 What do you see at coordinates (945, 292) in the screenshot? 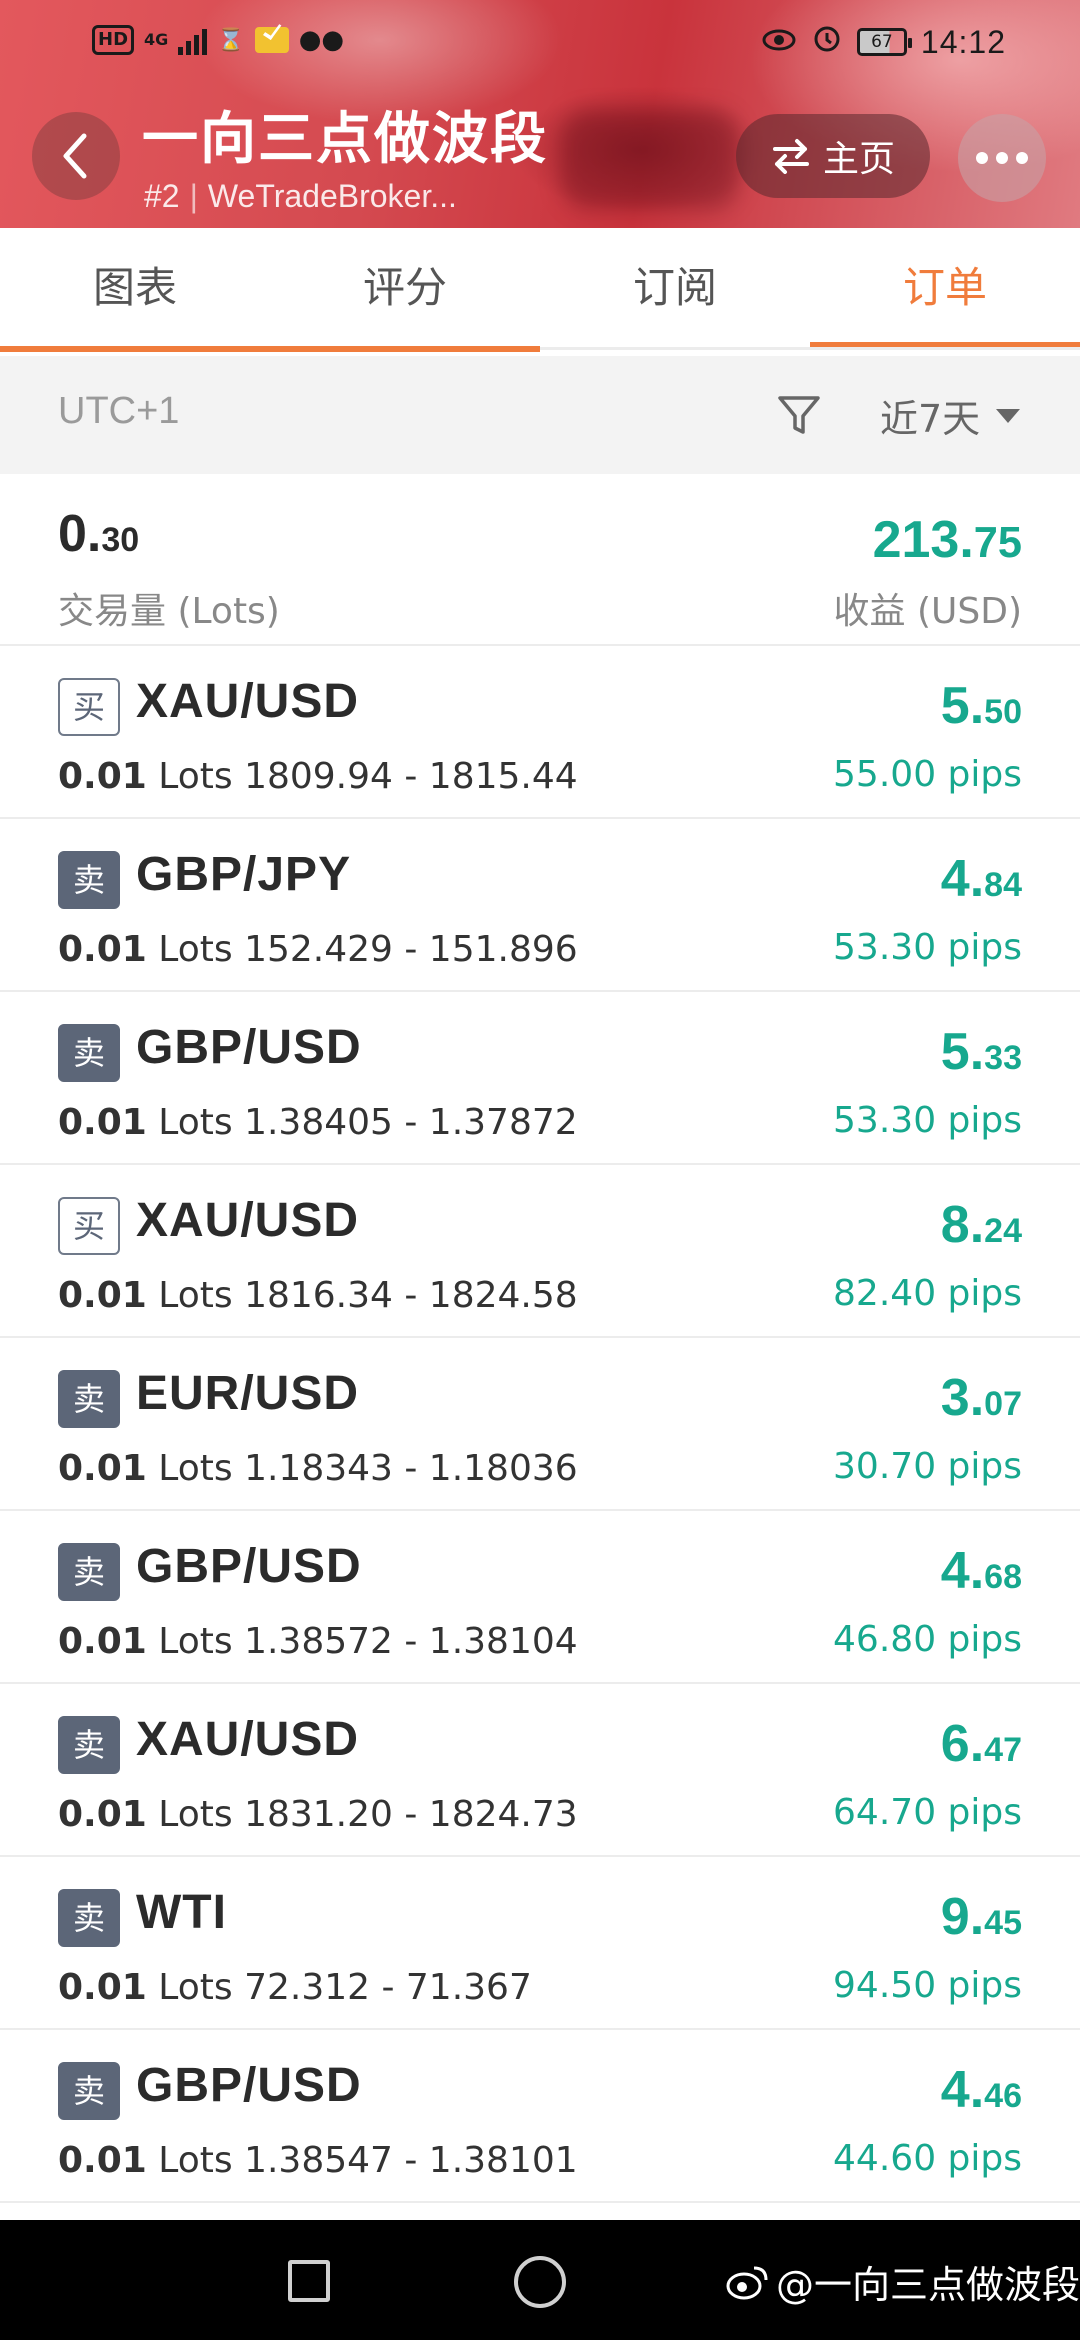
I see `tab-orders: 订单` at bounding box center [945, 292].